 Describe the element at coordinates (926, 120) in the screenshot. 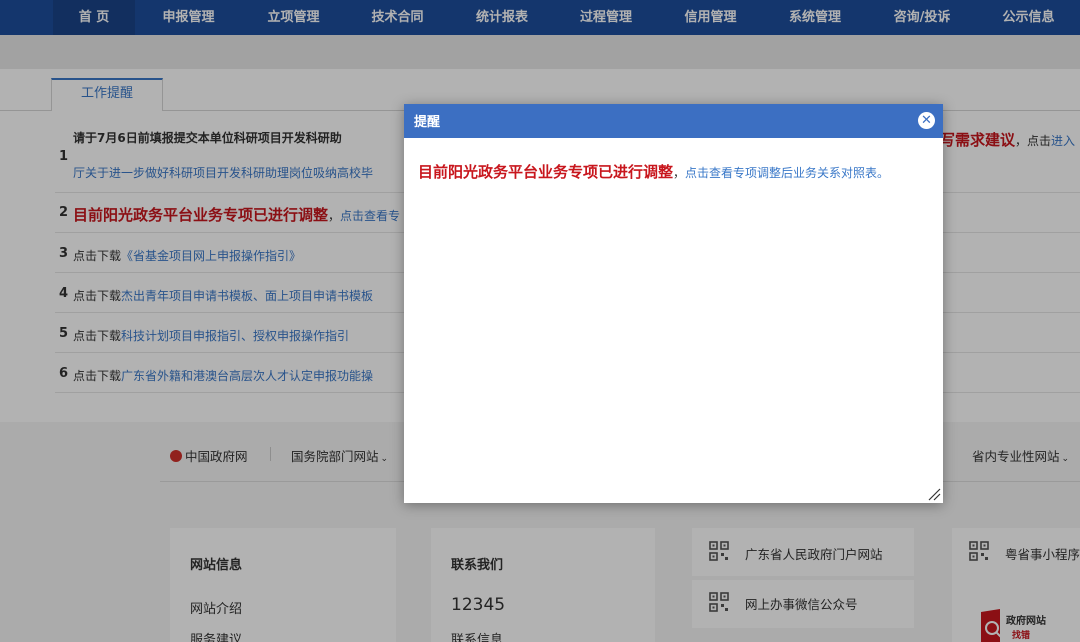

I see `close-icon: ✕` at that location.